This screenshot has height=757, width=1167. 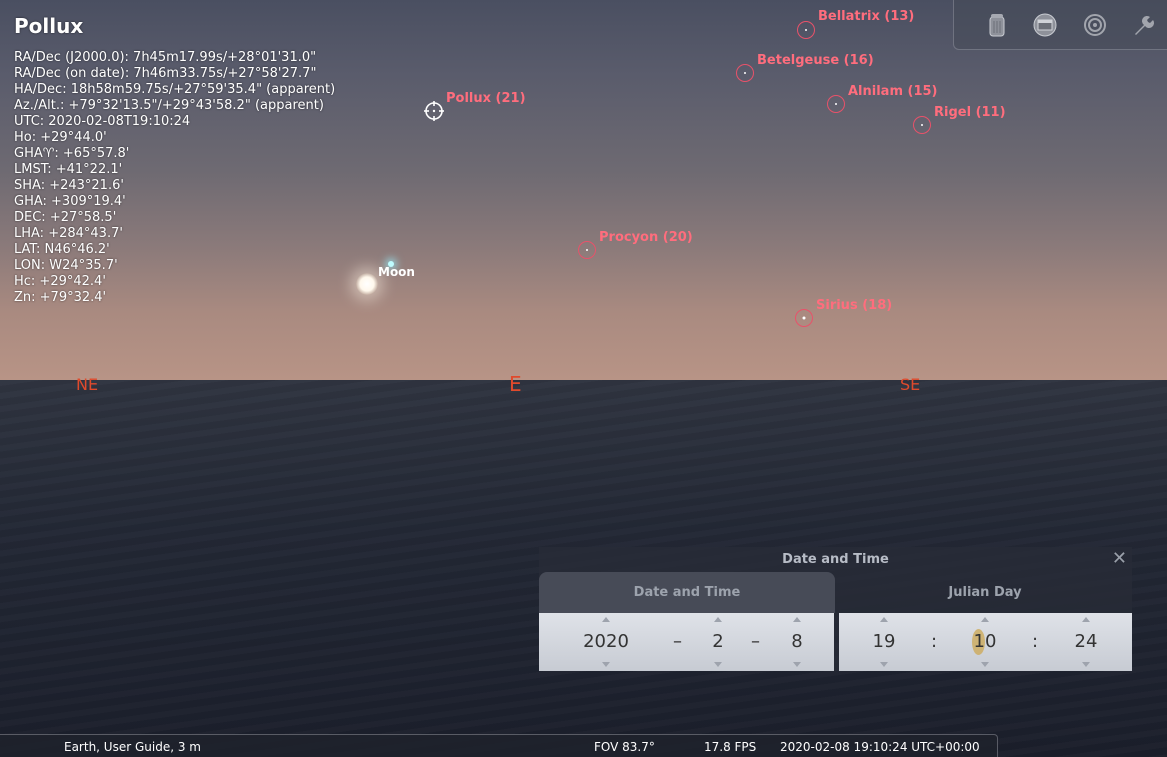 What do you see at coordinates (910, 384) in the screenshot?
I see `compass-se: SE` at bounding box center [910, 384].